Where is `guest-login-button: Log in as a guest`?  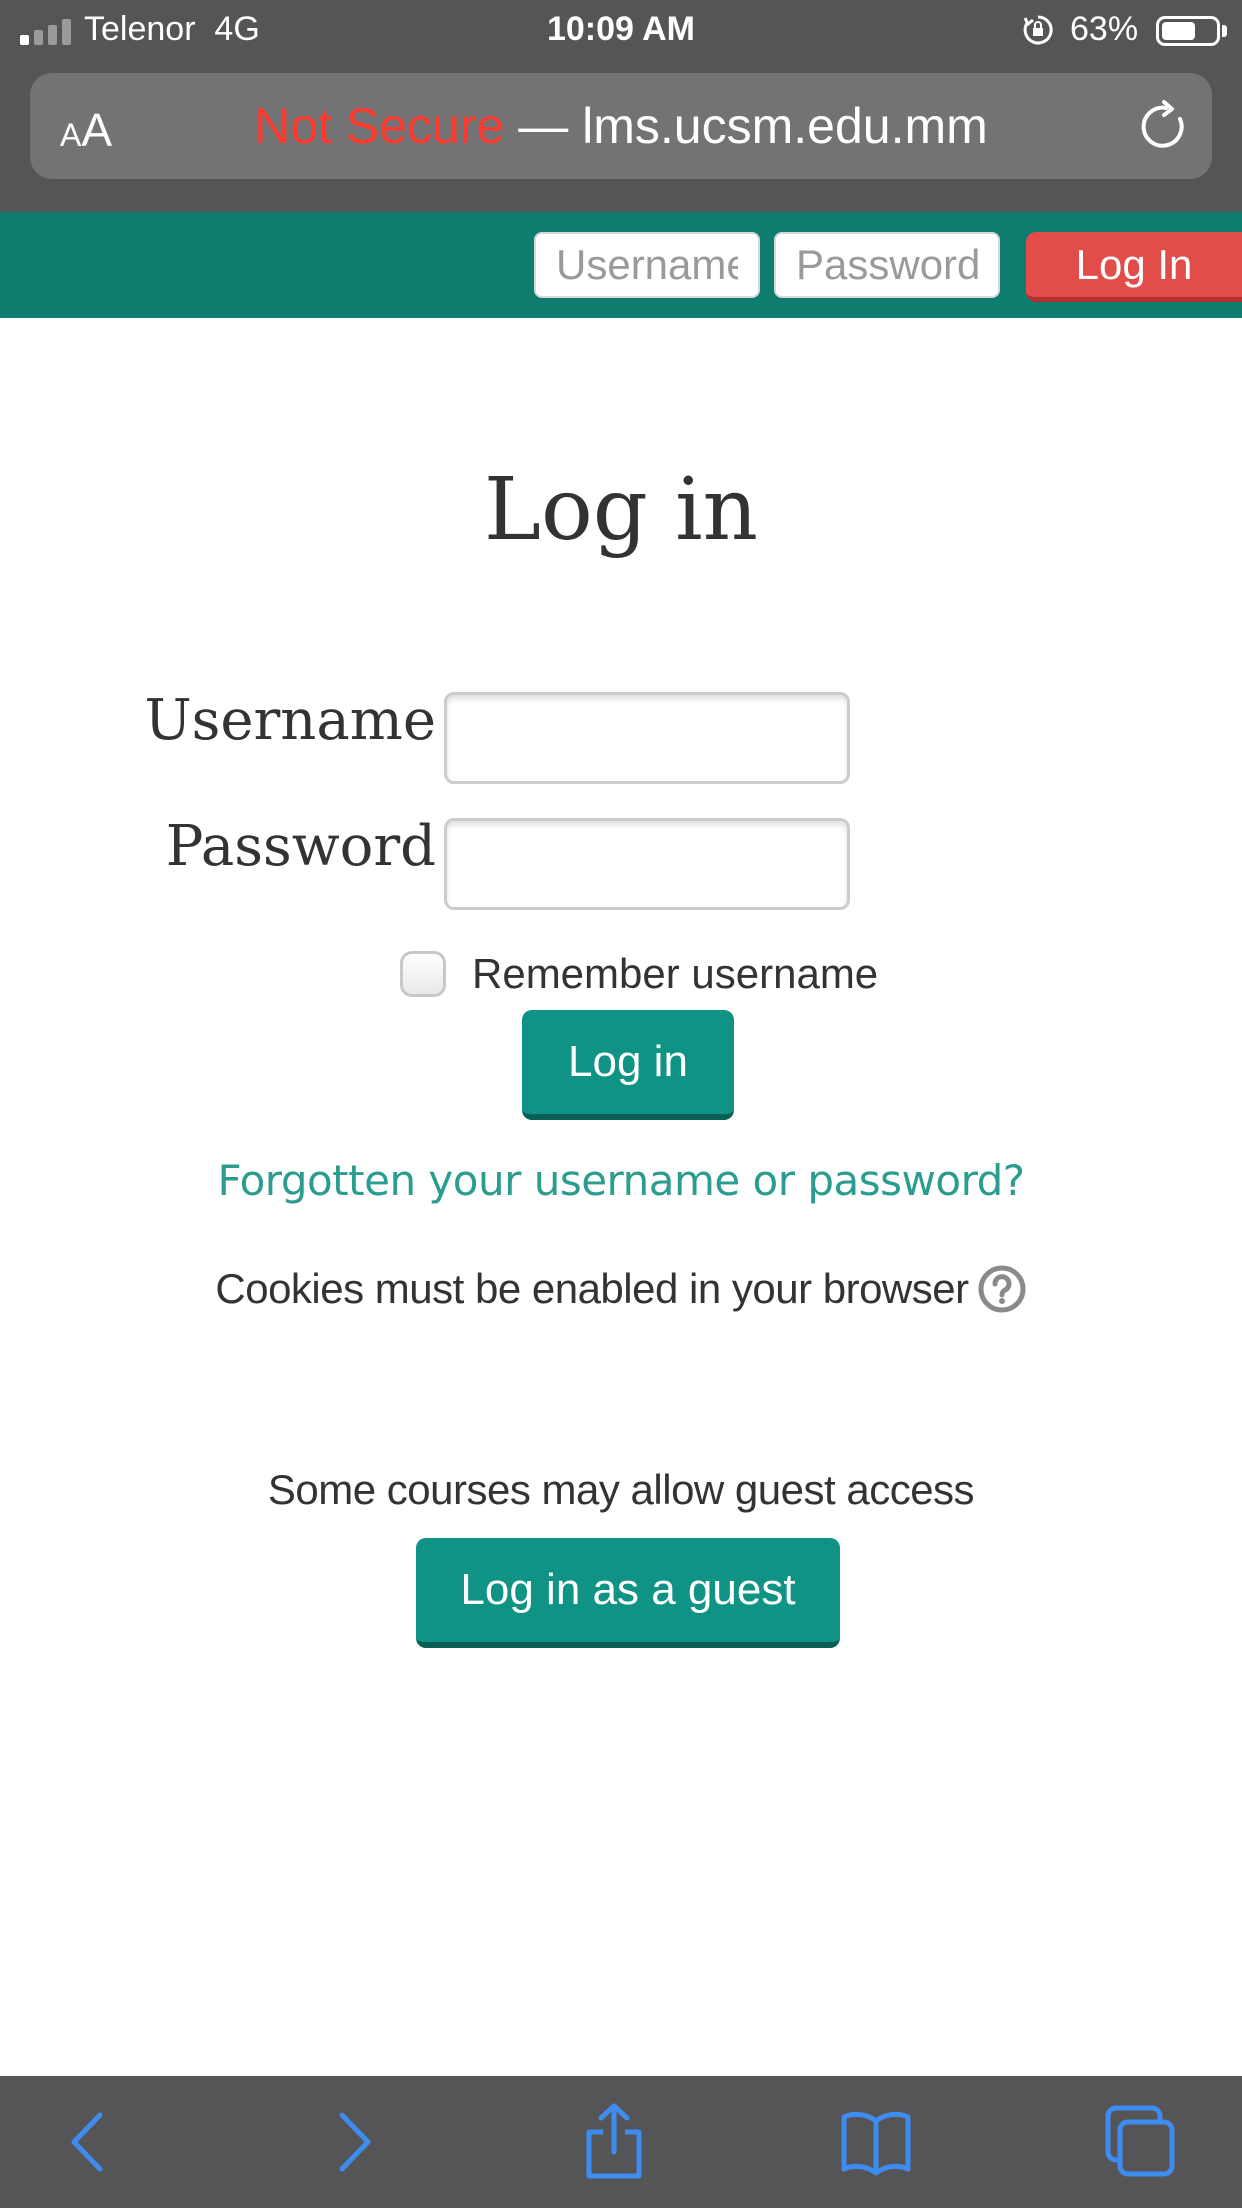 guest-login-button: Log in as a guest is located at coordinates (628, 1593).